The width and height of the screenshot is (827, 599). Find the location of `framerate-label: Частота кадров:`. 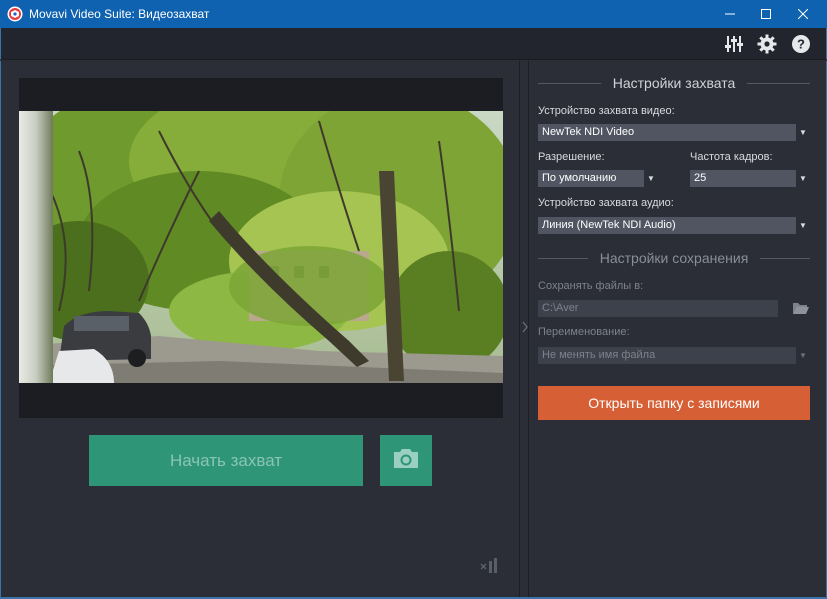

framerate-label: Частота кадров: is located at coordinates (731, 157).